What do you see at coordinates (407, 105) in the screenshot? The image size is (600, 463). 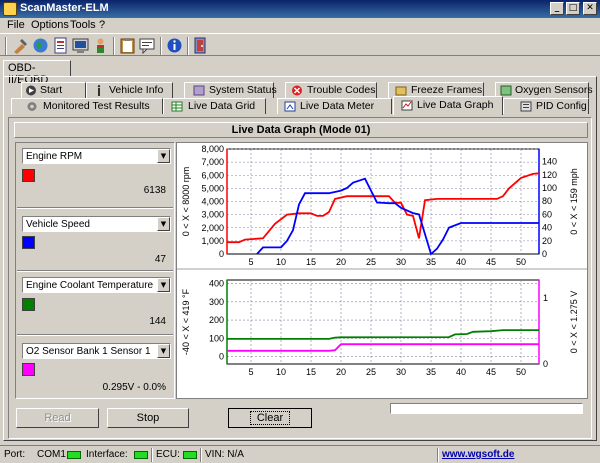 I see `graph-icon` at bounding box center [407, 105].